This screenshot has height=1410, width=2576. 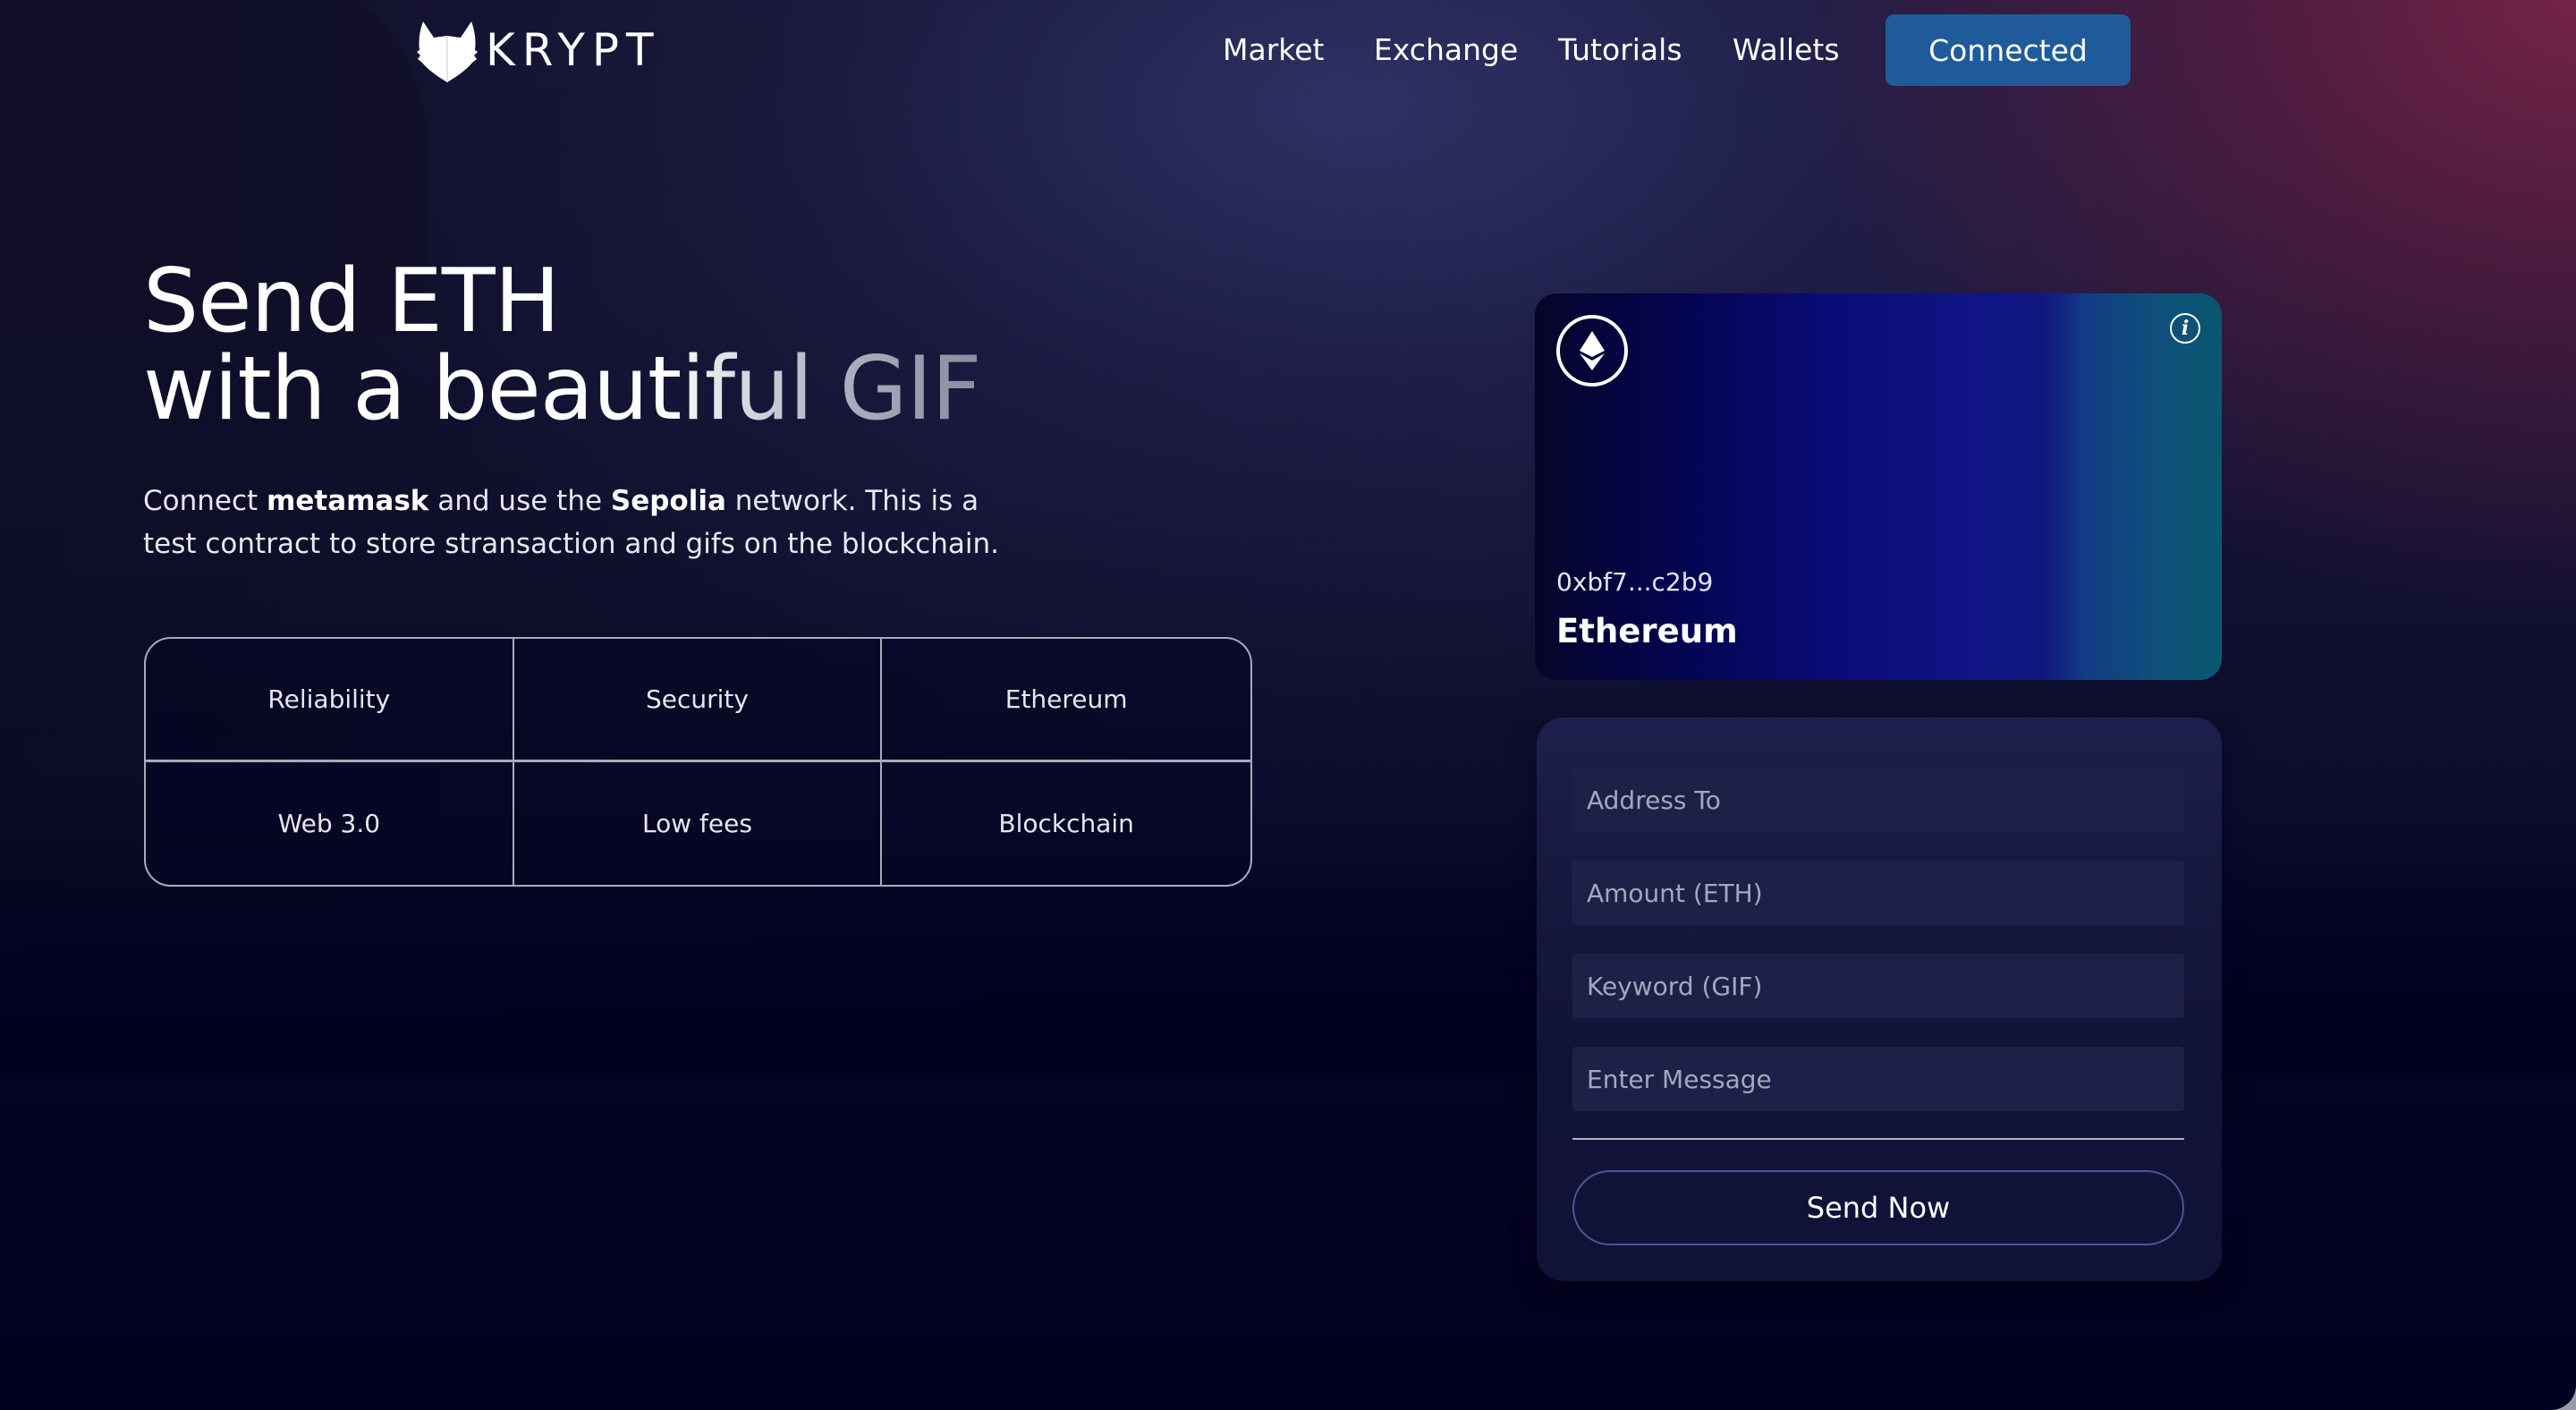 What do you see at coordinates (1273, 50) in the screenshot?
I see `nav-market: Market` at bounding box center [1273, 50].